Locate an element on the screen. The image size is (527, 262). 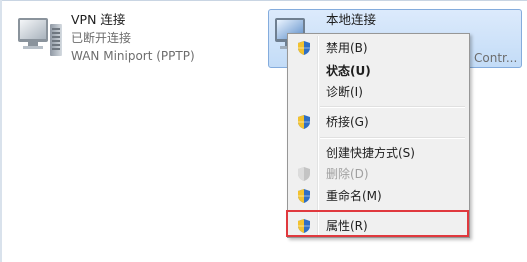
connection-name: 本地连接 is located at coordinates (351, 19).